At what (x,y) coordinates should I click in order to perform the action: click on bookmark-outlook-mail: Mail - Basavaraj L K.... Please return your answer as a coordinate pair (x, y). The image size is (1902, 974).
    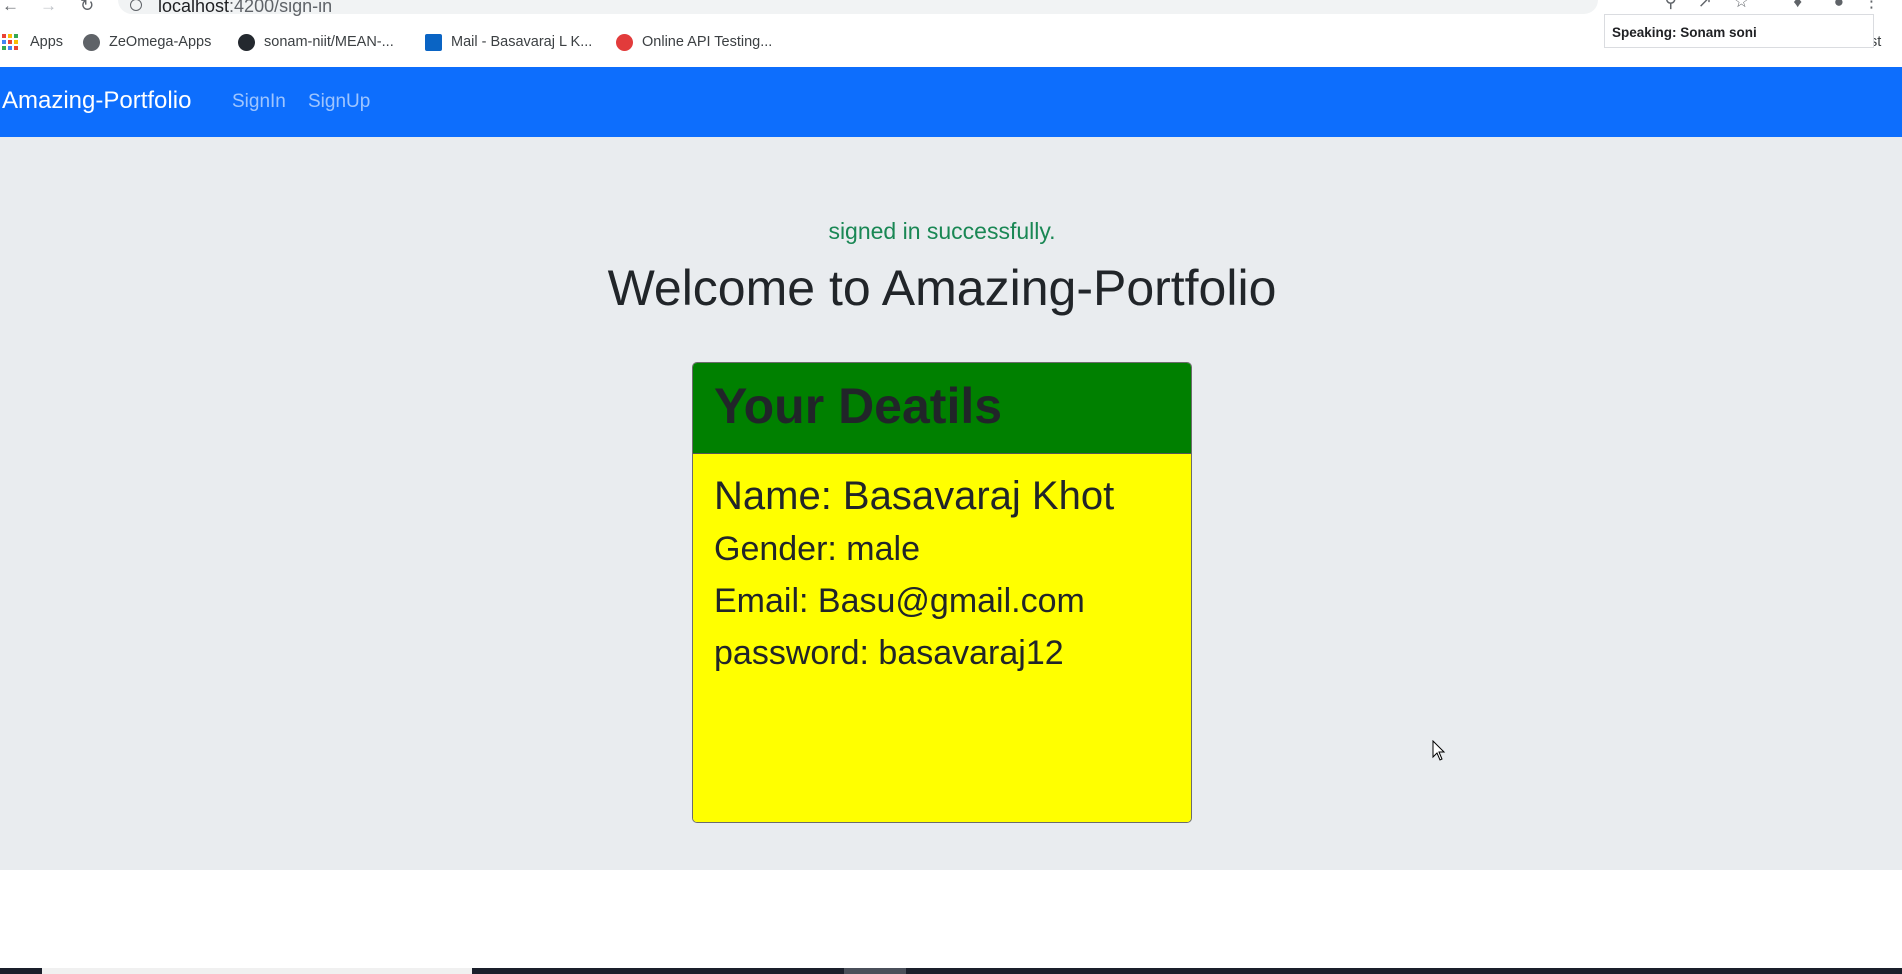
    Looking at the image, I should click on (508, 42).